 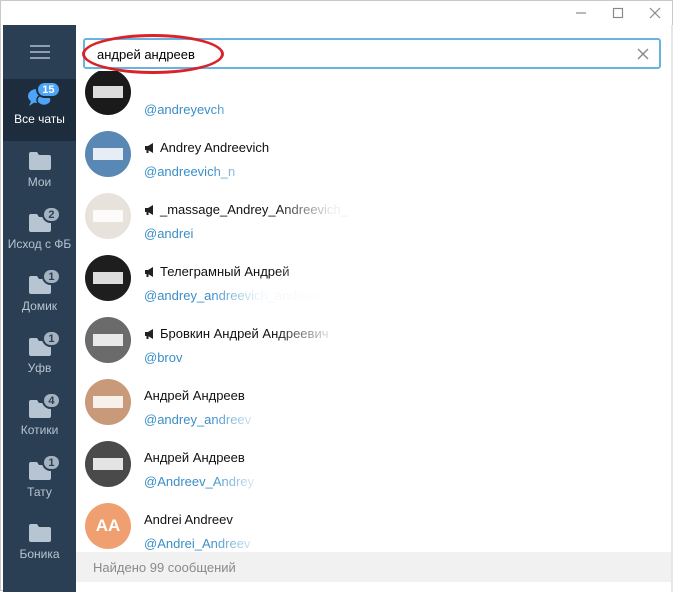 What do you see at coordinates (655, 13) in the screenshot?
I see `close-icon` at bounding box center [655, 13].